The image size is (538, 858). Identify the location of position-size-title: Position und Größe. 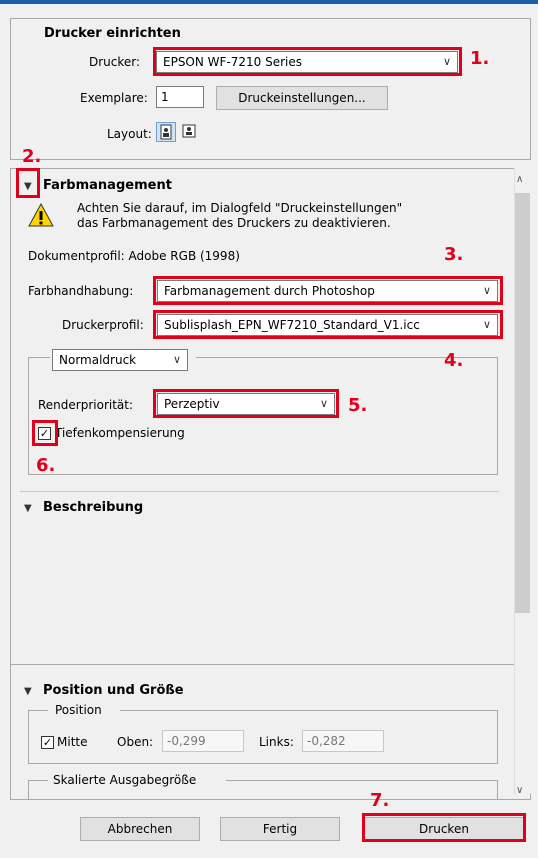
(113, 690).